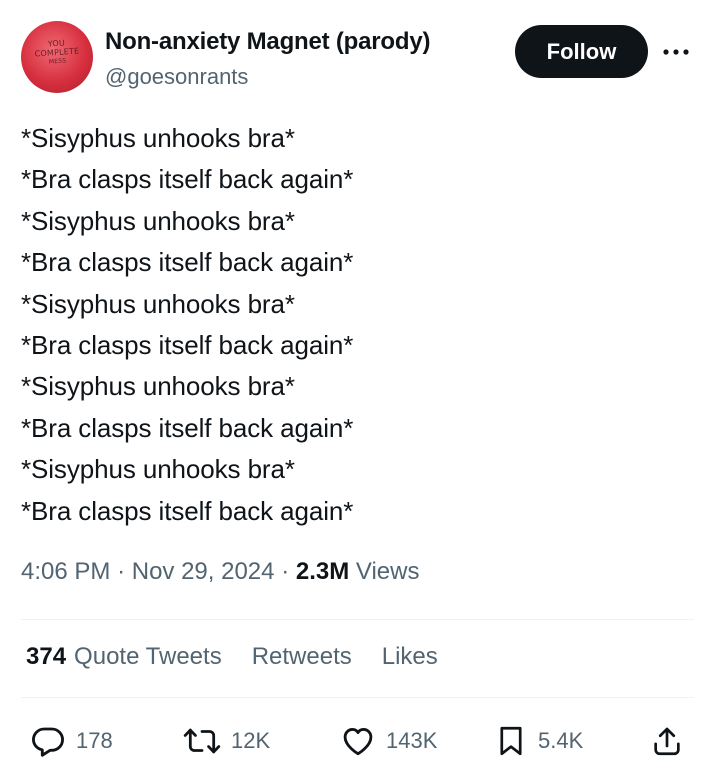 The image size is (710, 777). I want to click on retweet-count: 12K, so click(251, 740).